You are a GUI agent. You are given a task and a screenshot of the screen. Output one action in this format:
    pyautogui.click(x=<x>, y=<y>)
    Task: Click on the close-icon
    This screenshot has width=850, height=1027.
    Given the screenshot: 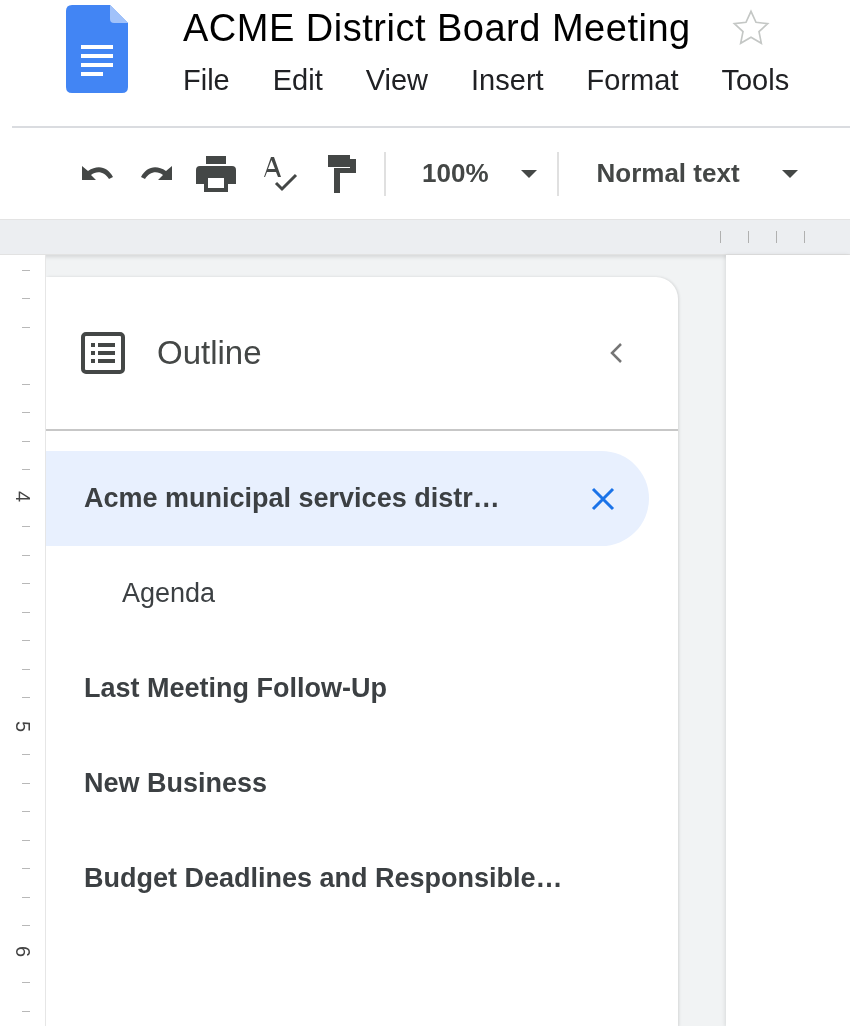 What is the action you would take?
    pyautogui.click(x=603, y=498)
    